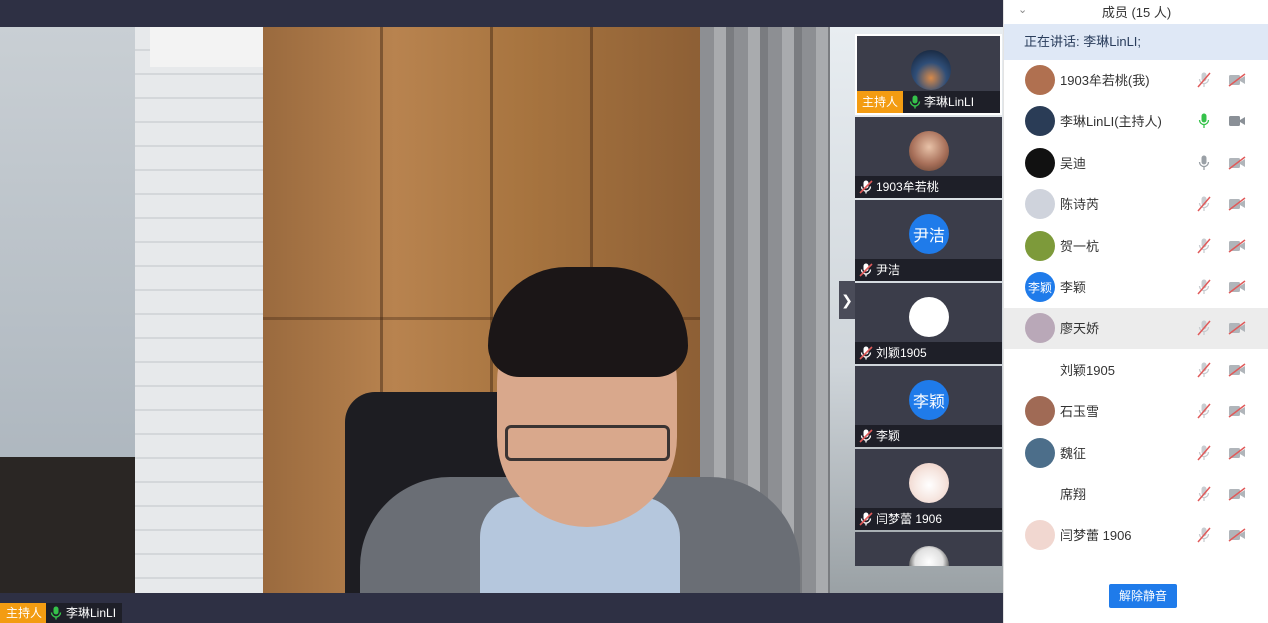  I want to click on thumbnail-label: 刘颖1905, so click(928, 353).